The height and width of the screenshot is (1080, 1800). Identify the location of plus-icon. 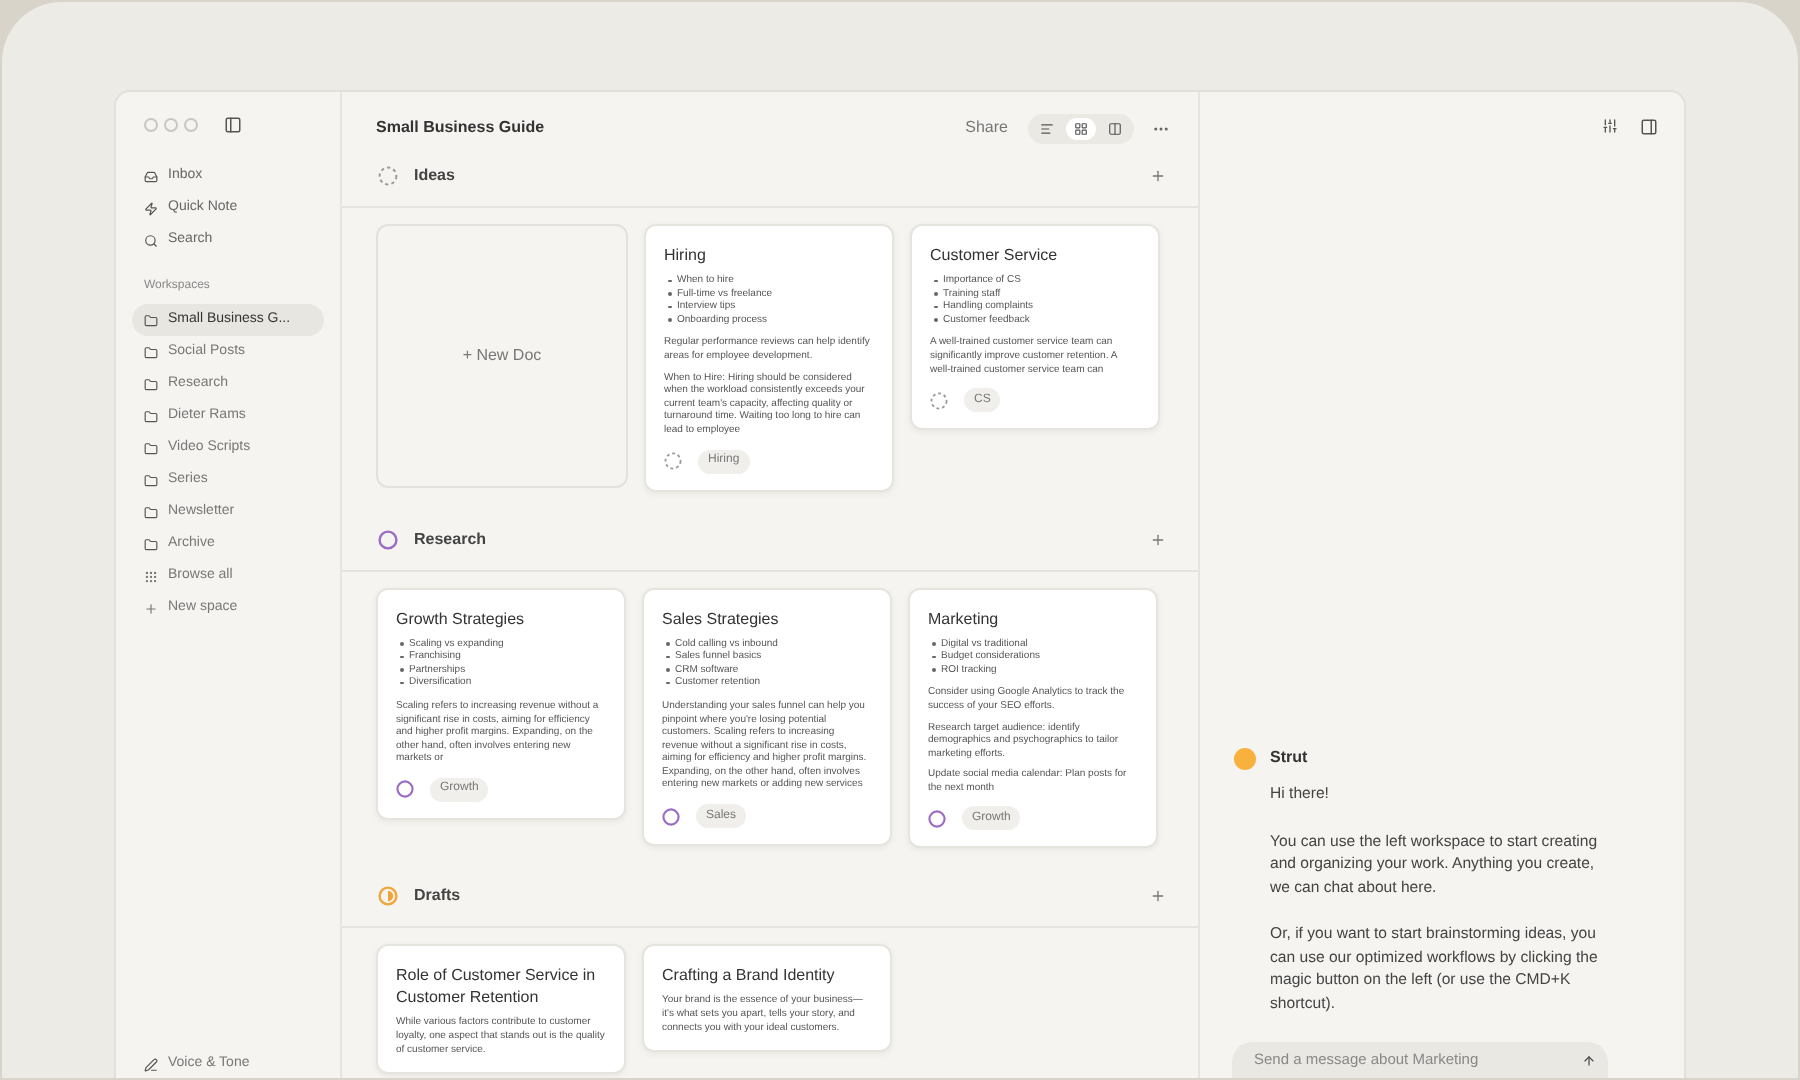
(151, 608).